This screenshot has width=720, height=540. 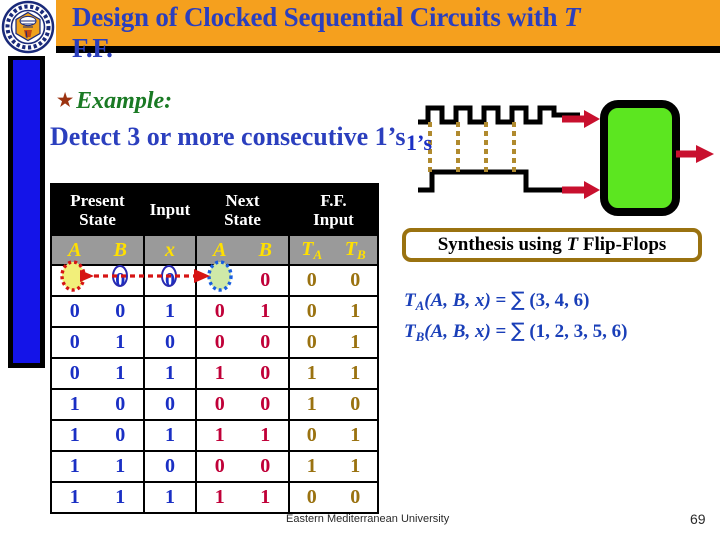 What do you see at coordinates (518, 330) in the screenshot?
I see `sigma-icon-TB: ∑` at bounding box center [518, 330].